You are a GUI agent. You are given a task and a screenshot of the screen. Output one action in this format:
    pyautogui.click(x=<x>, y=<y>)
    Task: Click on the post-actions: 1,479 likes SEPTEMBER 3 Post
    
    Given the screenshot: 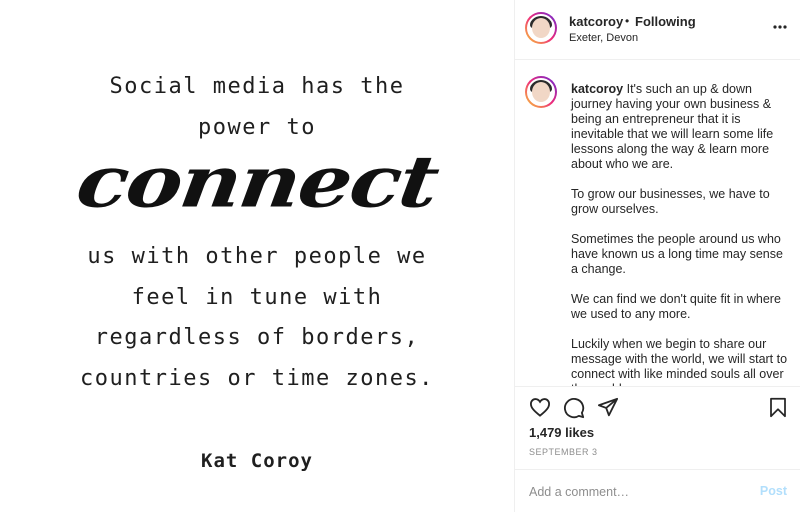 What is the action you would take?
    pyautogui.click(x=657, y=449)
    